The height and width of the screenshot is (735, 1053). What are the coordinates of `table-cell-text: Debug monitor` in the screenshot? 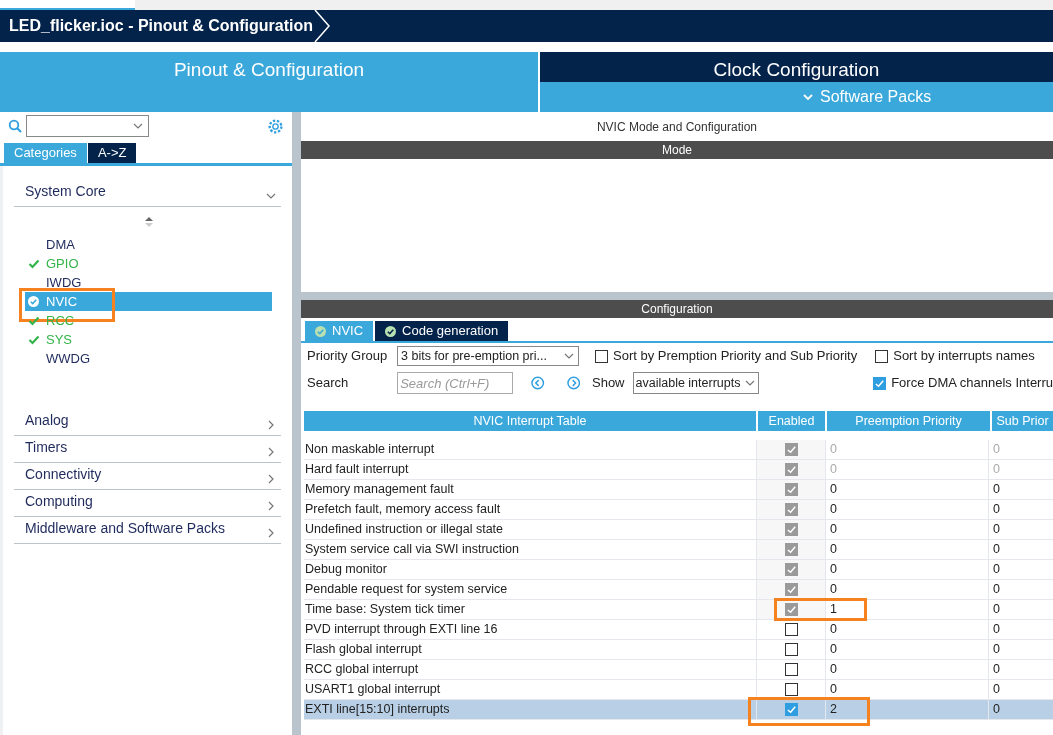 It's located at (346, 570).